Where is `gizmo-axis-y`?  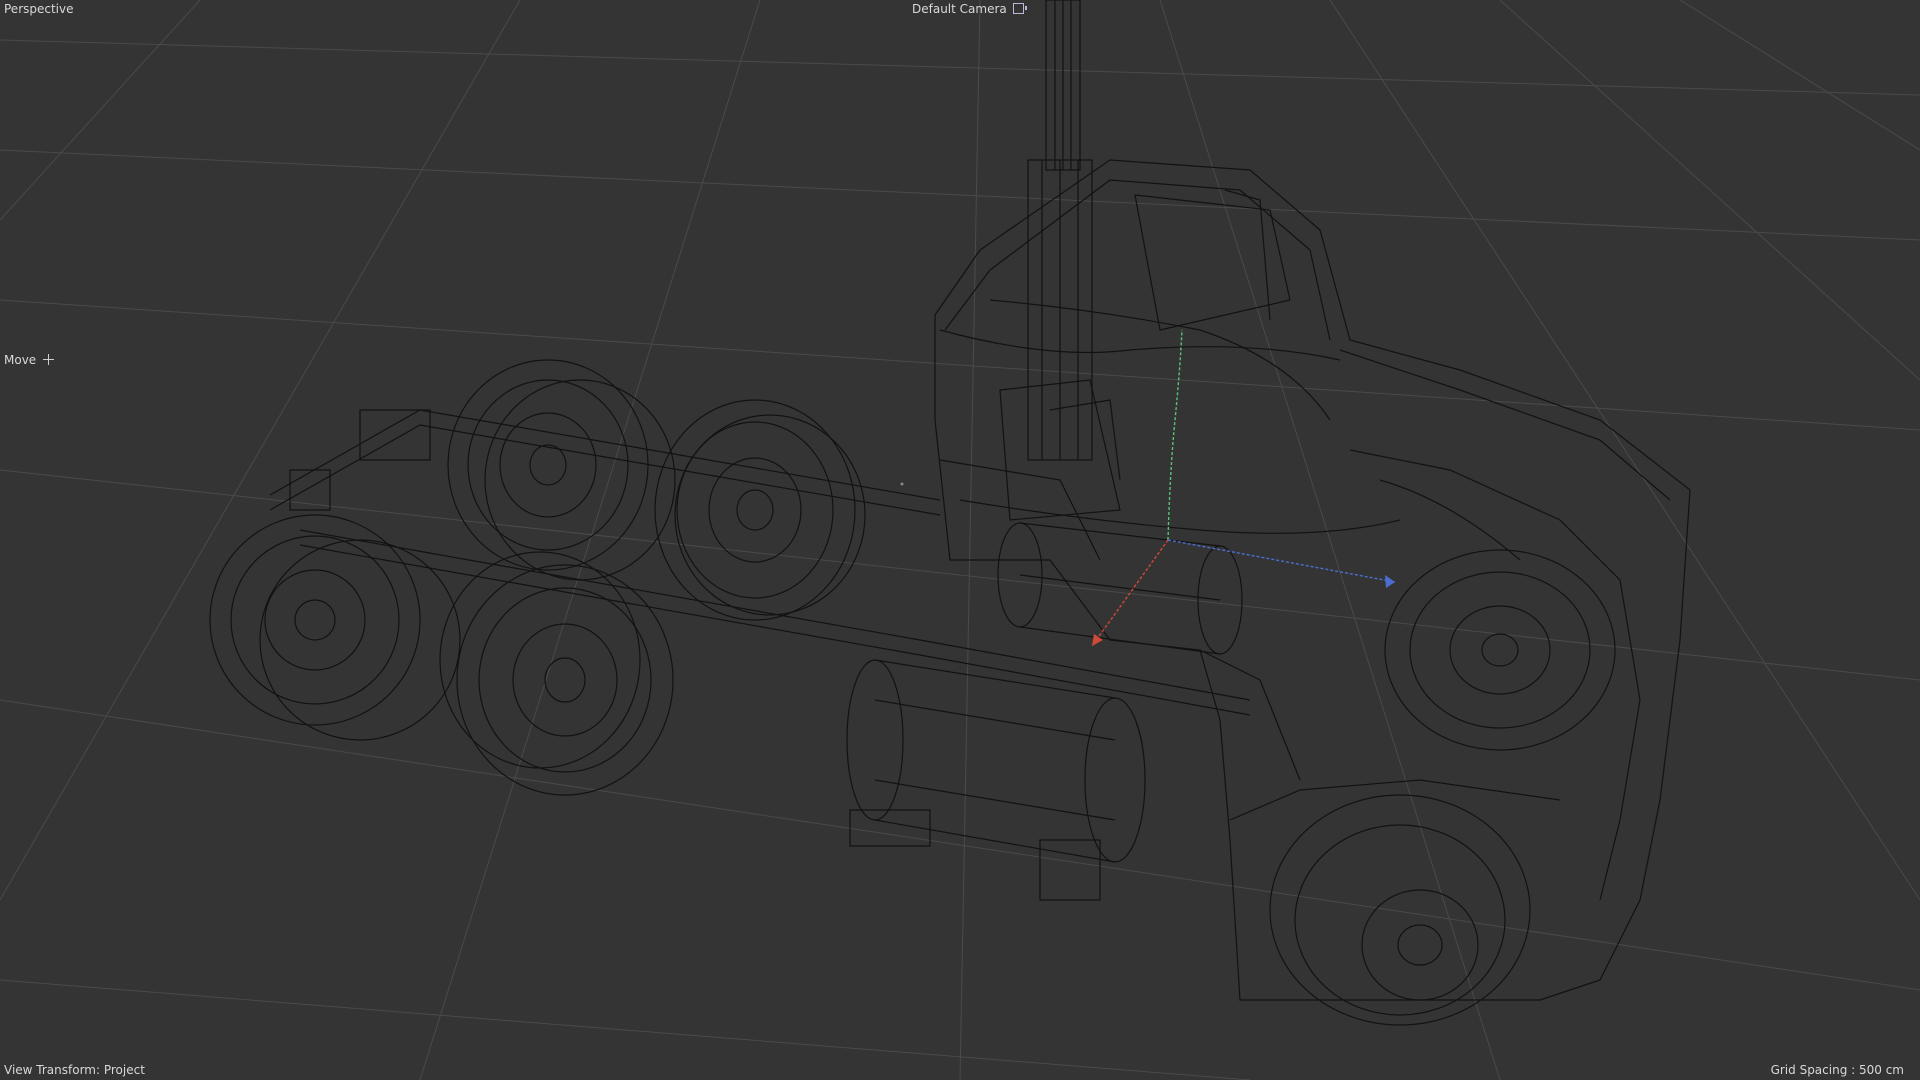 gizmo-axis-y is located at coordinates (1175, 435).